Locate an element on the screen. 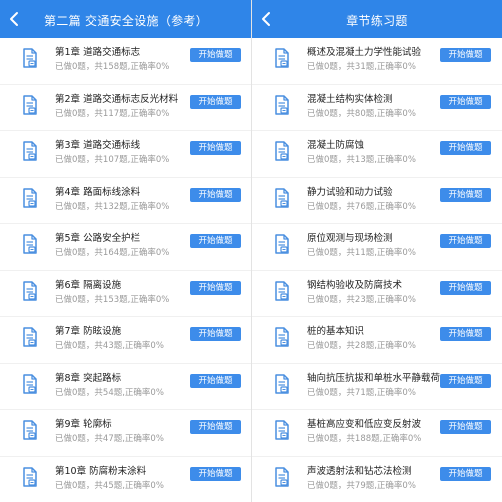 The height and width of the screenshot is (502, 502). item-progress: 已做0题，共80题,正确率0% is located at coordinates (361, 113).